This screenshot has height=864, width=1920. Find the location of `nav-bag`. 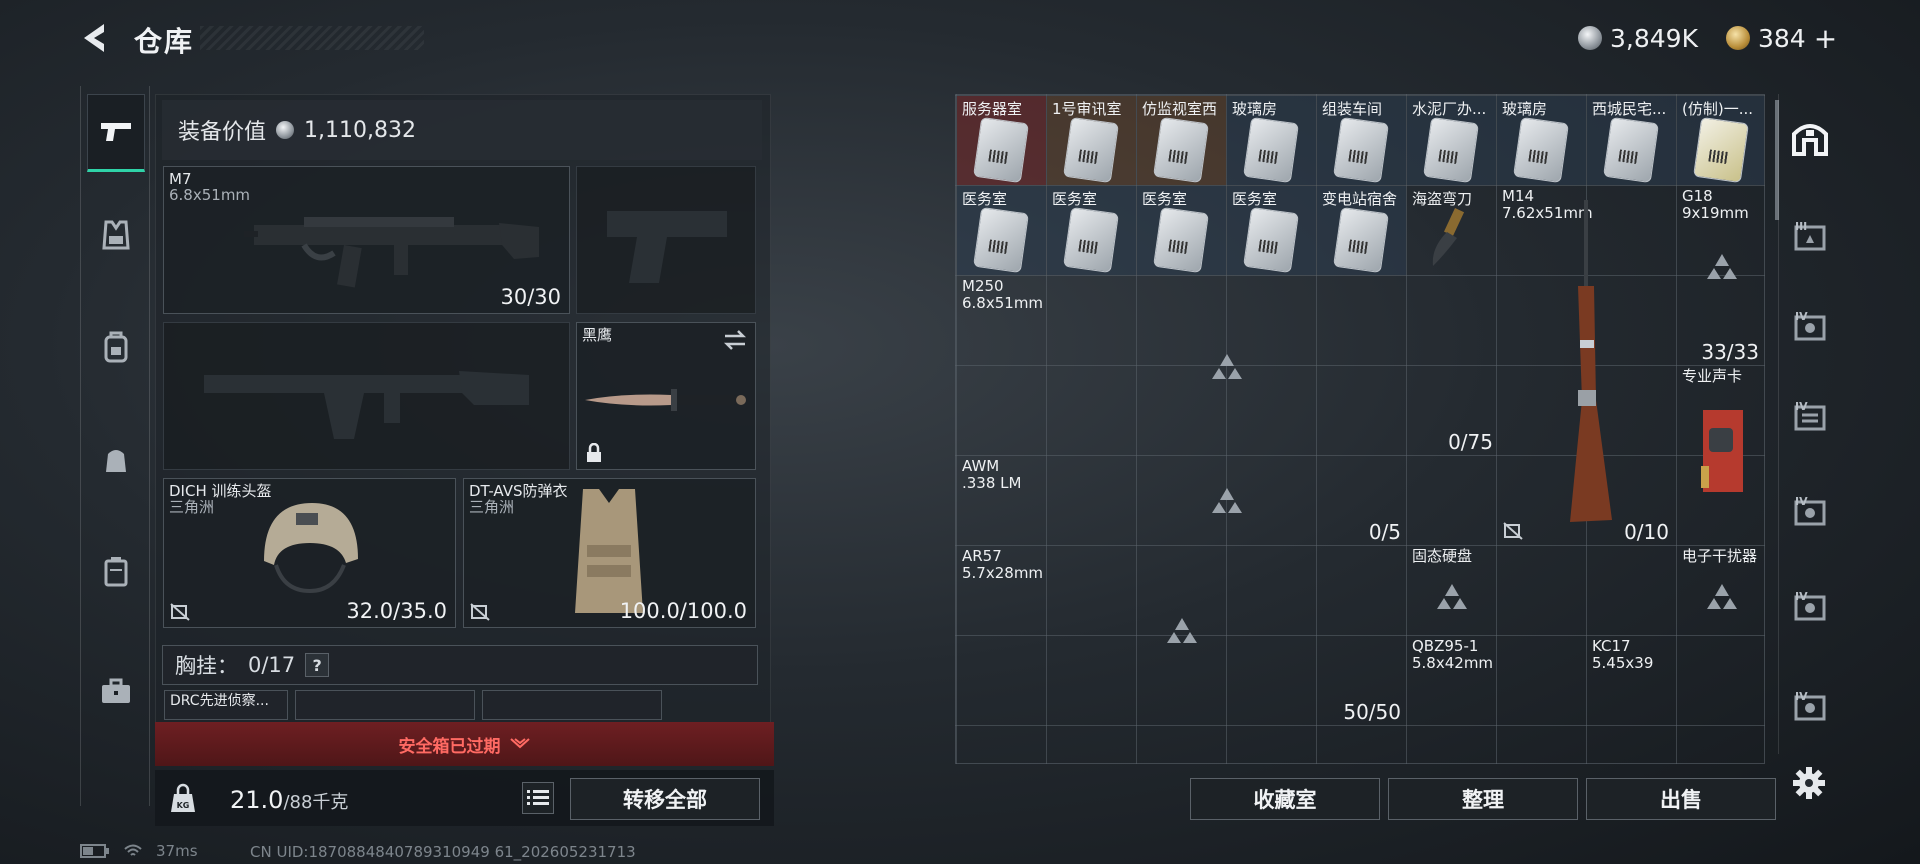

nav-bag is located at coordinates (116, 459).